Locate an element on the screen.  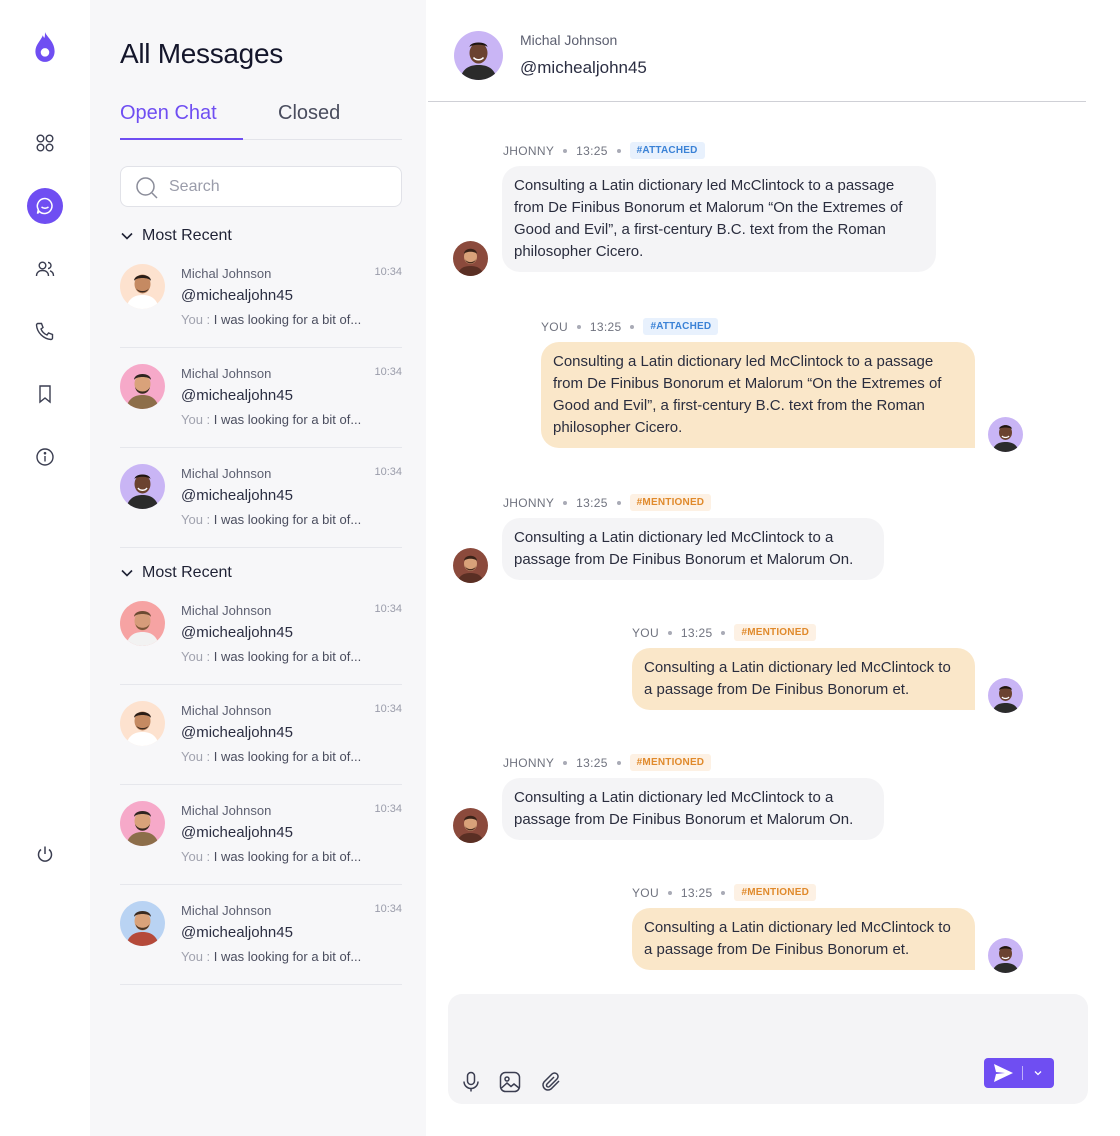
chat-header: Michal Johnson @michealjohn45 is located at coordinates (757, 51).